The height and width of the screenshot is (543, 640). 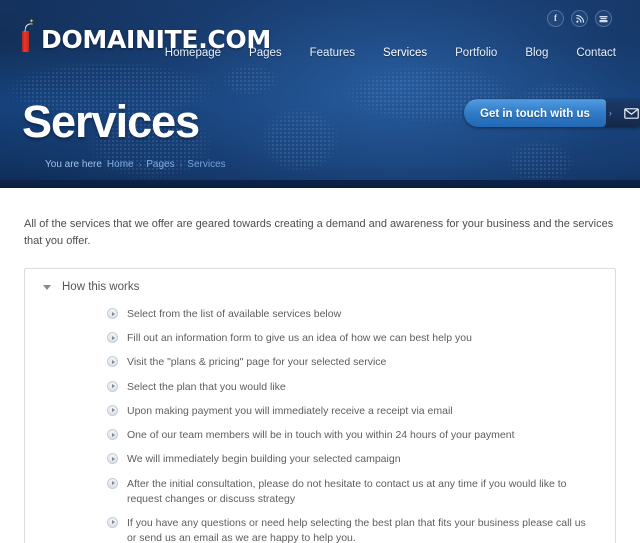 What do you see at coordinates (135, 164) in the screenshot?
I see `breadcrumb: You are here Home › Pages › Services` at bounding box center [135, 164].